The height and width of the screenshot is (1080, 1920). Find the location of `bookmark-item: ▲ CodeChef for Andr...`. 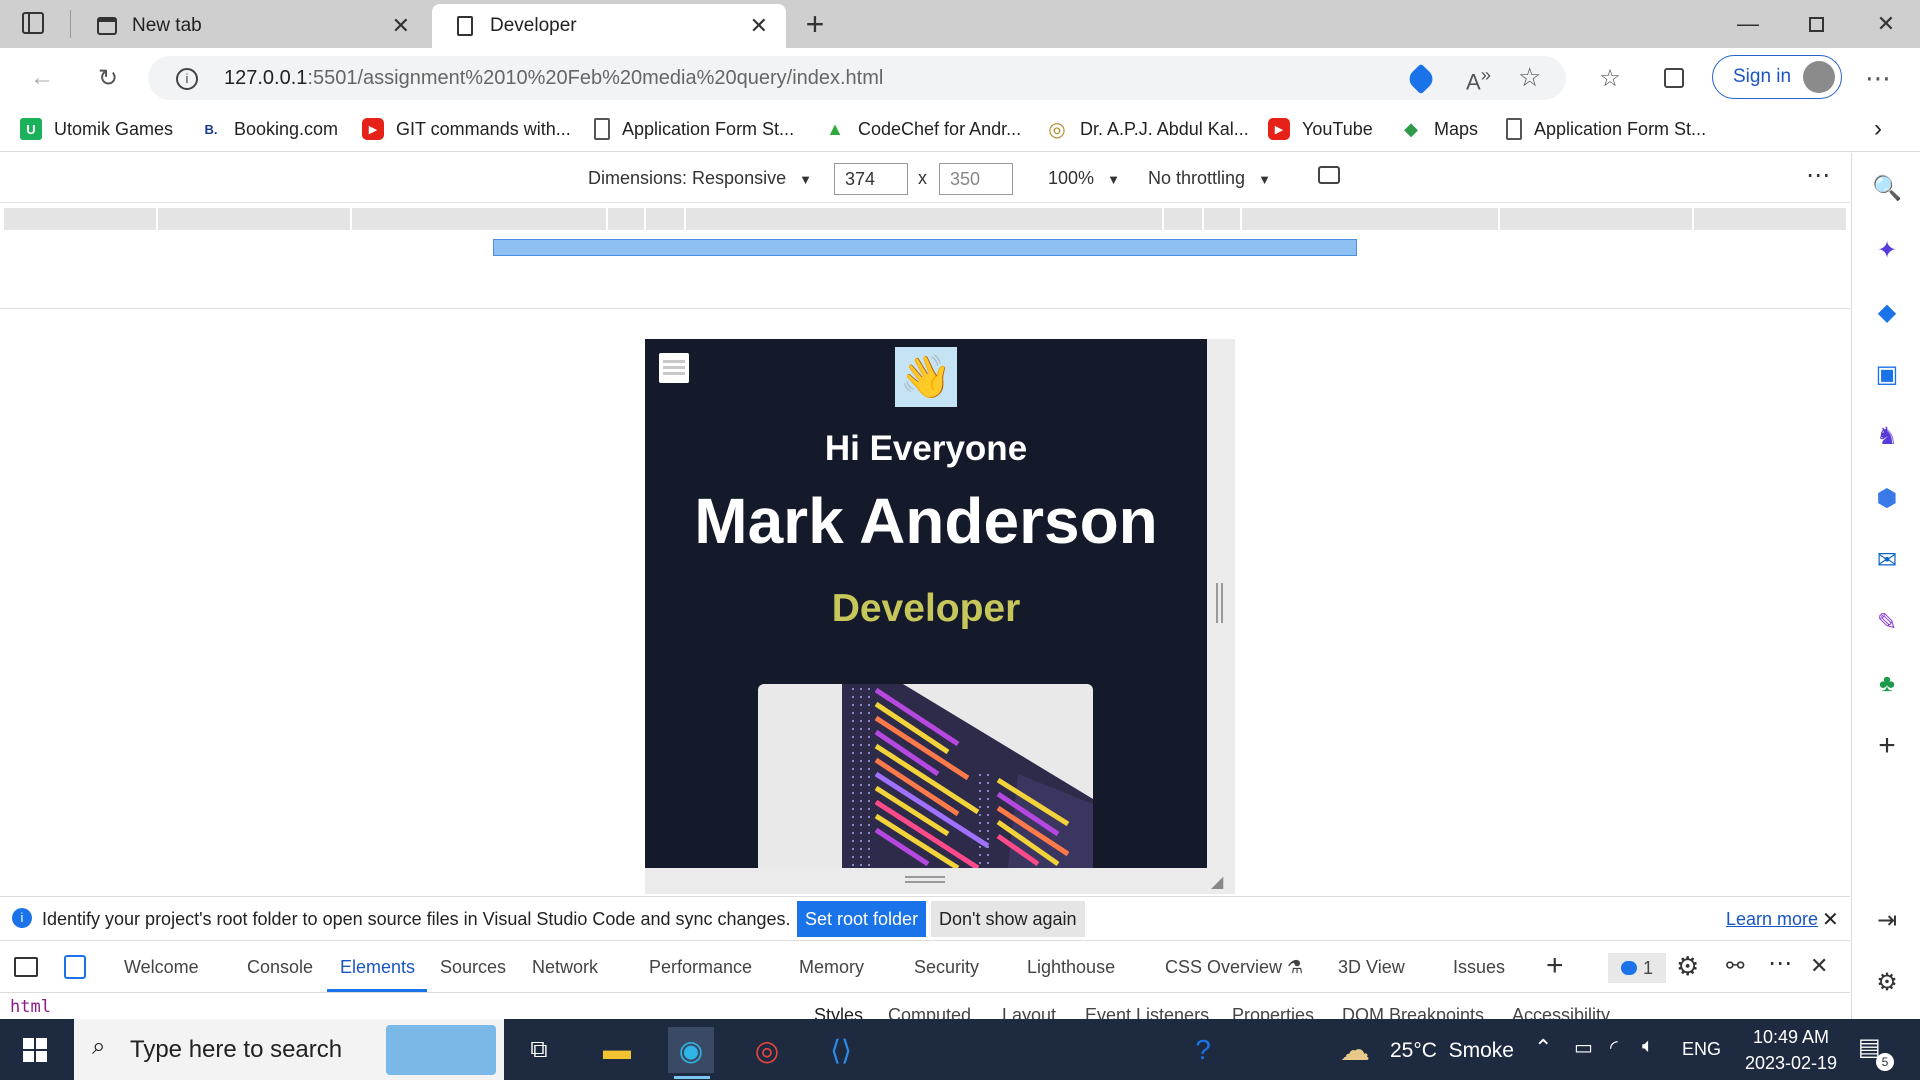

bookmark-item: ▲ CodeChef for Andr... is located at coordinates (922, 129).